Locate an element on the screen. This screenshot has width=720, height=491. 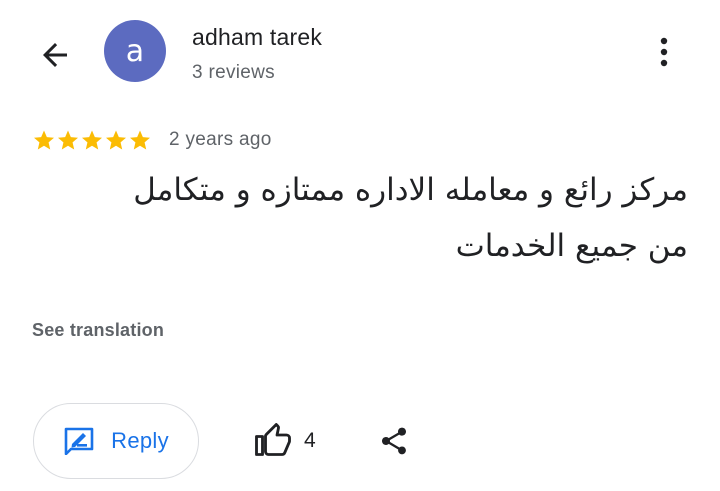
more-options-button is located at coordinates (664, 52).